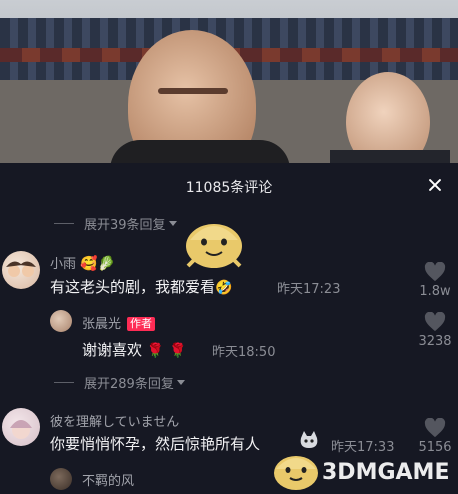 This screenshot has width=458, height=494. I want to click on comment-text-body: 有这老头的剧，我都爱看, so click(133, 287).